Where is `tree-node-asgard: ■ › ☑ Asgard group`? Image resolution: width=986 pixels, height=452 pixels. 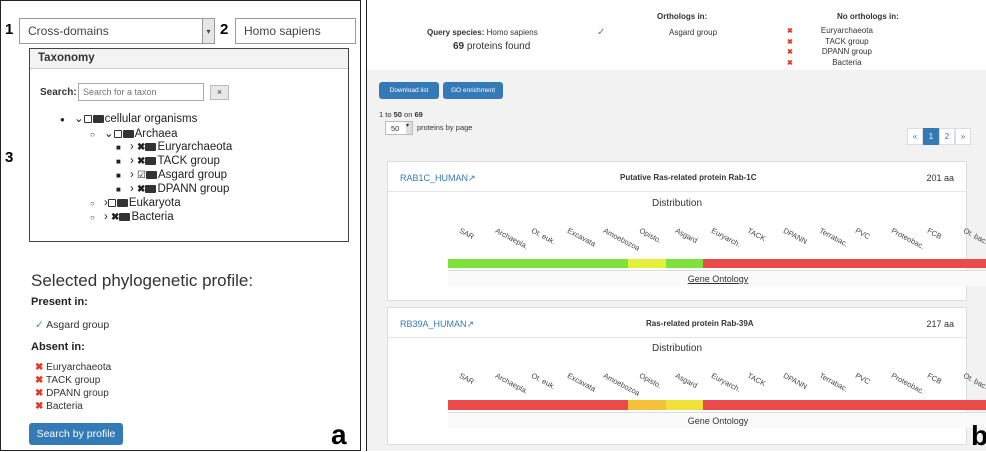
tree-node-asgard: ■ › ☑ Asgard group is located at coordinates (171, 175).